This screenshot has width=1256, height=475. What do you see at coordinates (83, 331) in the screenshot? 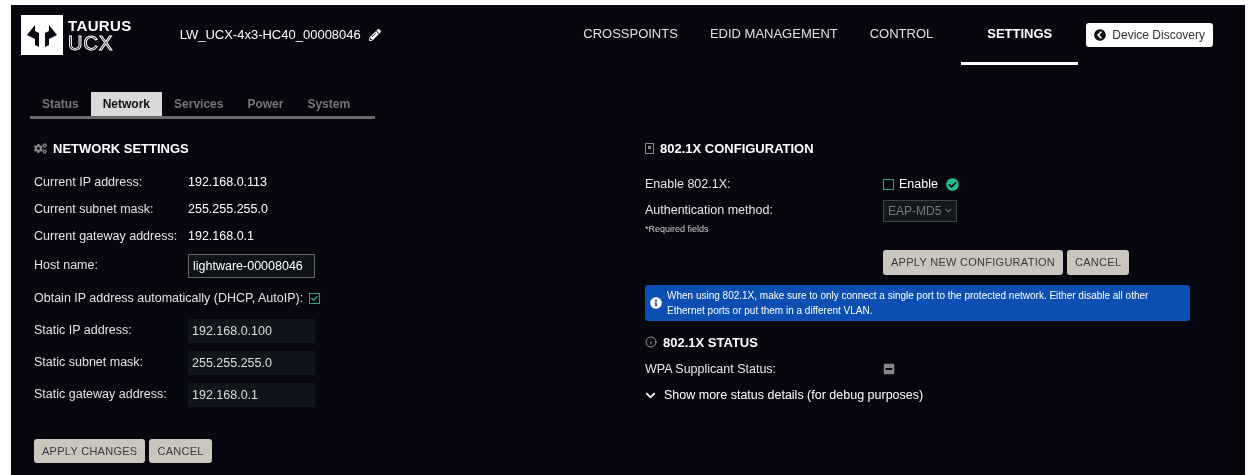
I see `field-label: Static IP address:` at bounding box center [83, 331].